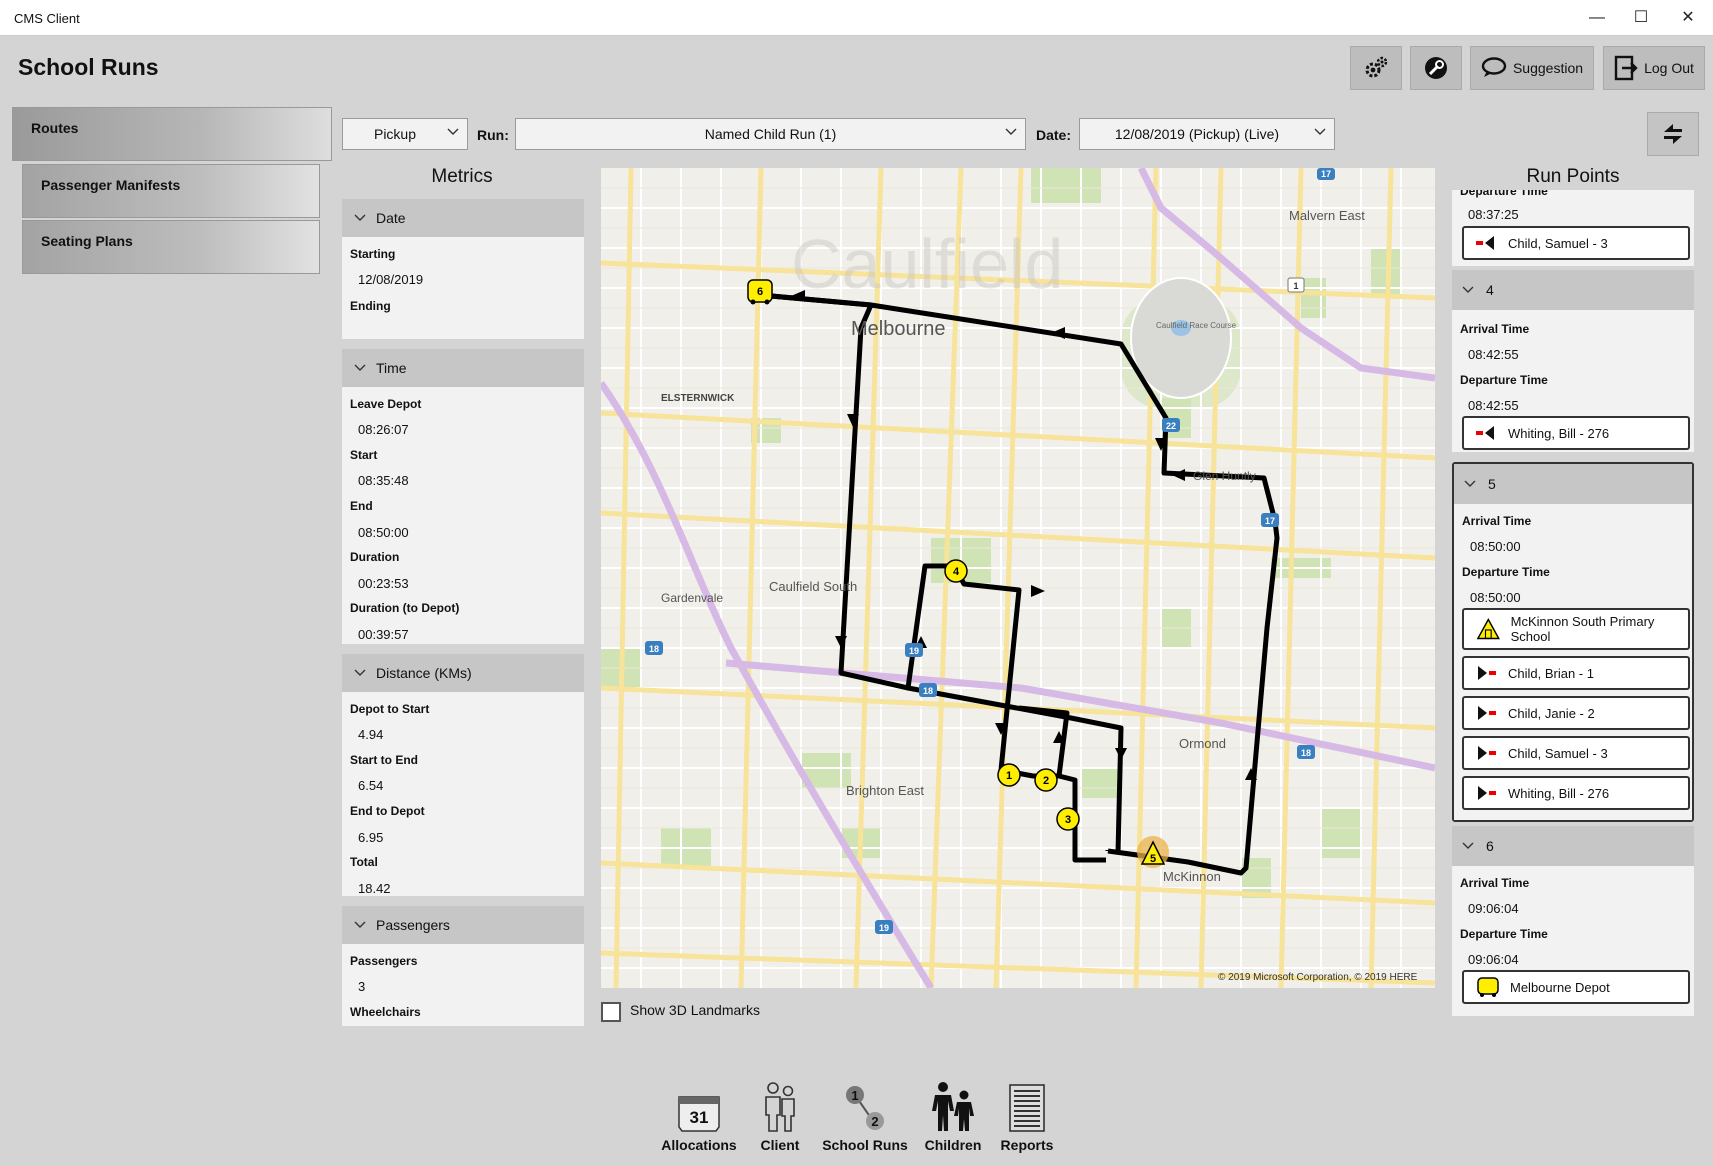 The height and width of the screenshot is (1166, 1713). I want to click on arrival-time-value: 09:06:04, so click(1493, 908).